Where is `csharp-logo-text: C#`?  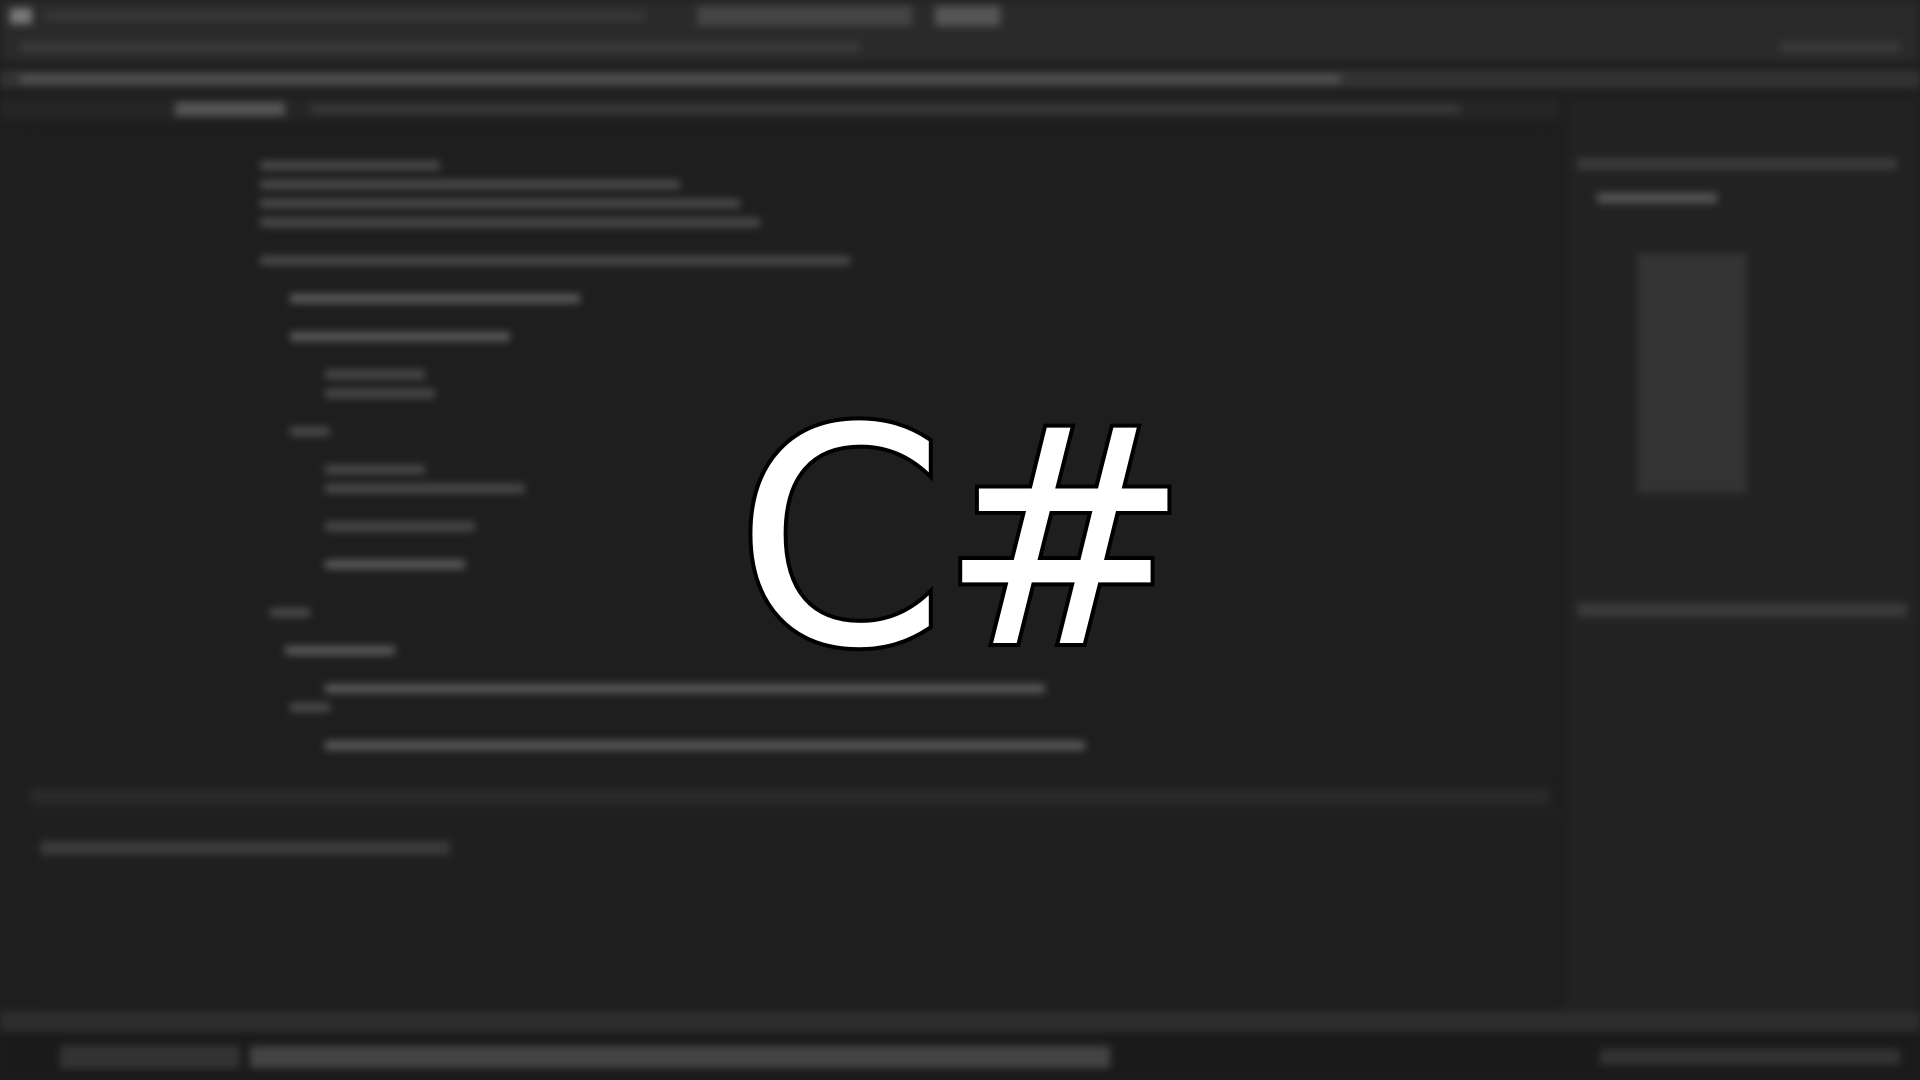
csharp-logo-text: C# is located at coordinates (963, 539).